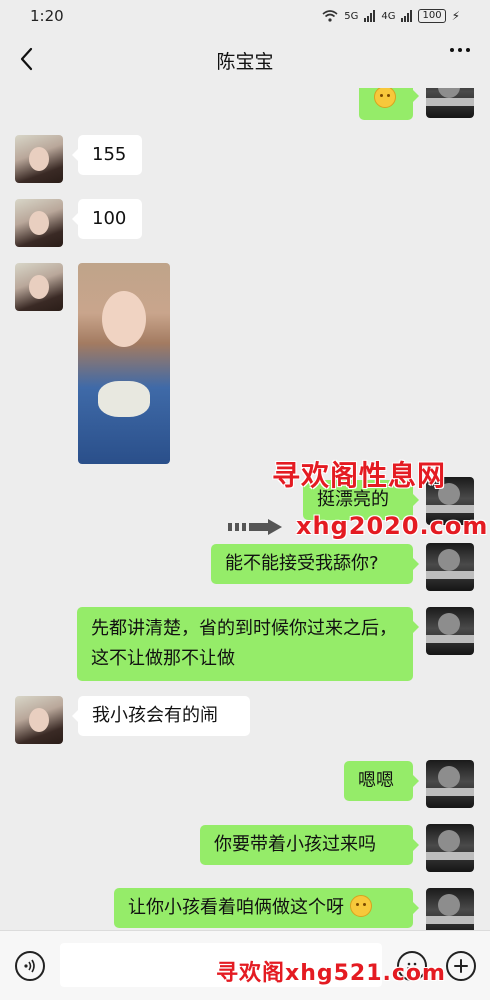 This screenshot has height=1000, width=490. I want to click on message-bubble: 100, so click(107, 219).